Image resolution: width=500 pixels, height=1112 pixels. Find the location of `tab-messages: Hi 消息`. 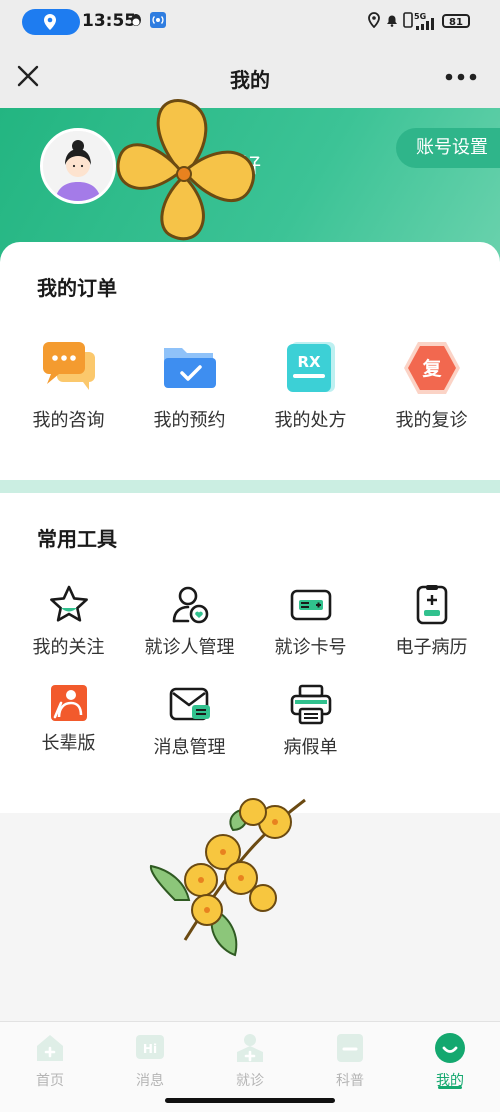

tab-messages: Hi 消息 is located at coordinates (150, 1057).